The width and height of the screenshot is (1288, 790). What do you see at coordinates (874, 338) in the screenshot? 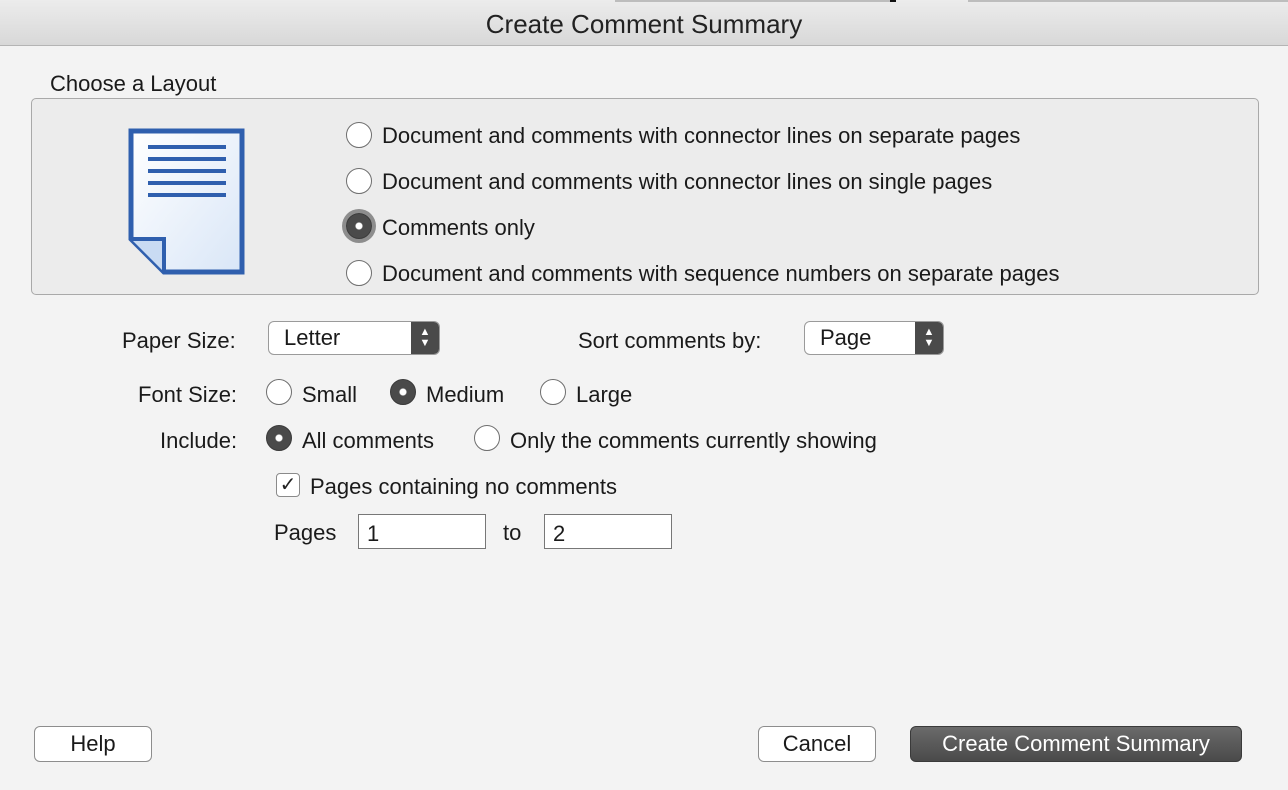
I see `sort-popup: Page ▲ ▼` at bounding box center [874, 338].